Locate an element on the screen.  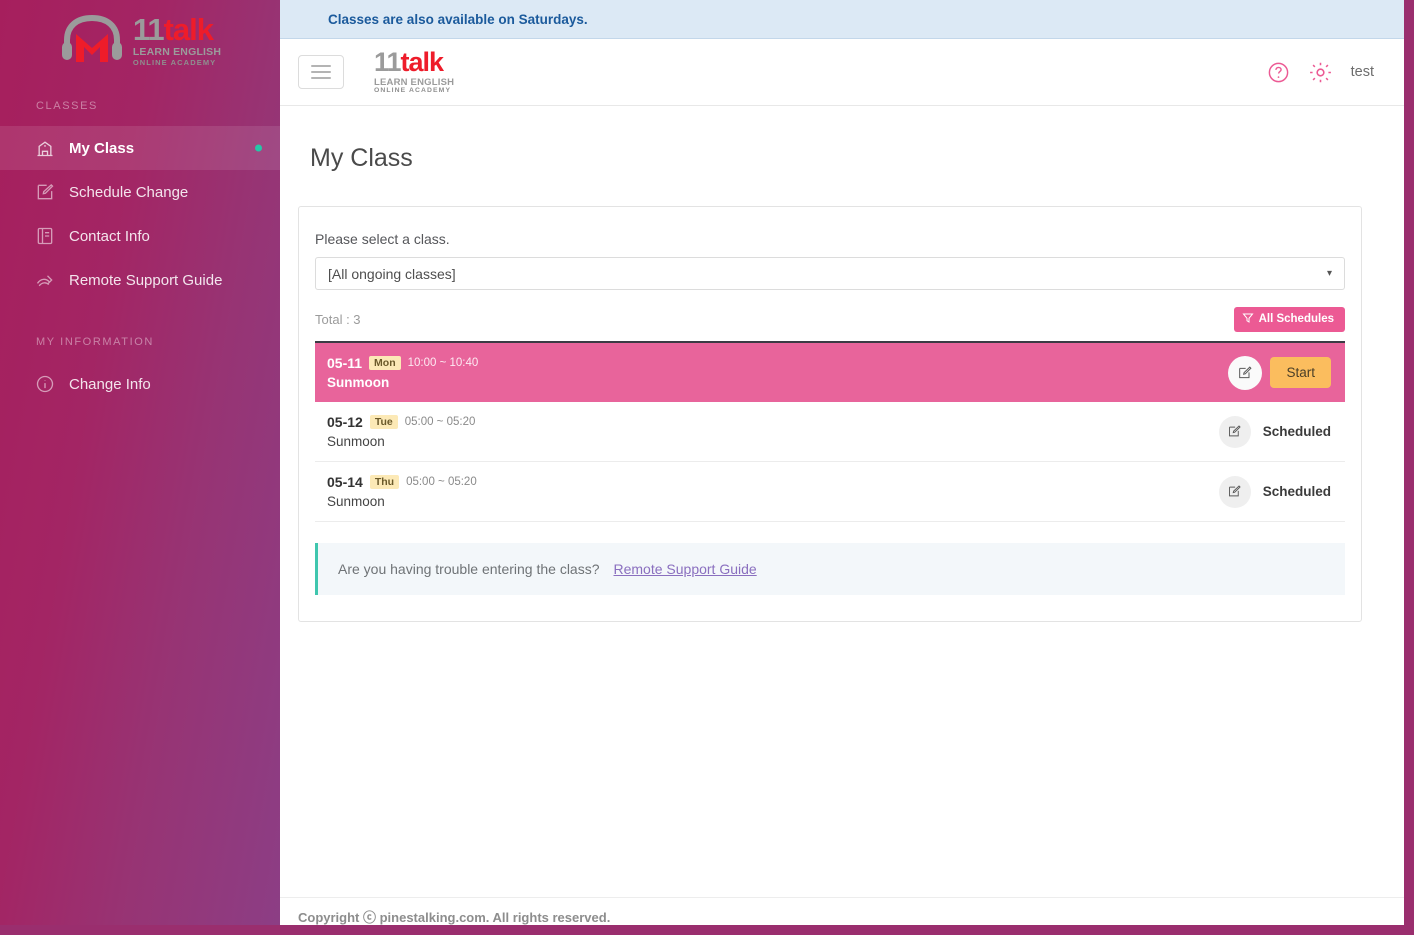
class-select-value: [All ongoing classes] is located at coordinates (392, 273).